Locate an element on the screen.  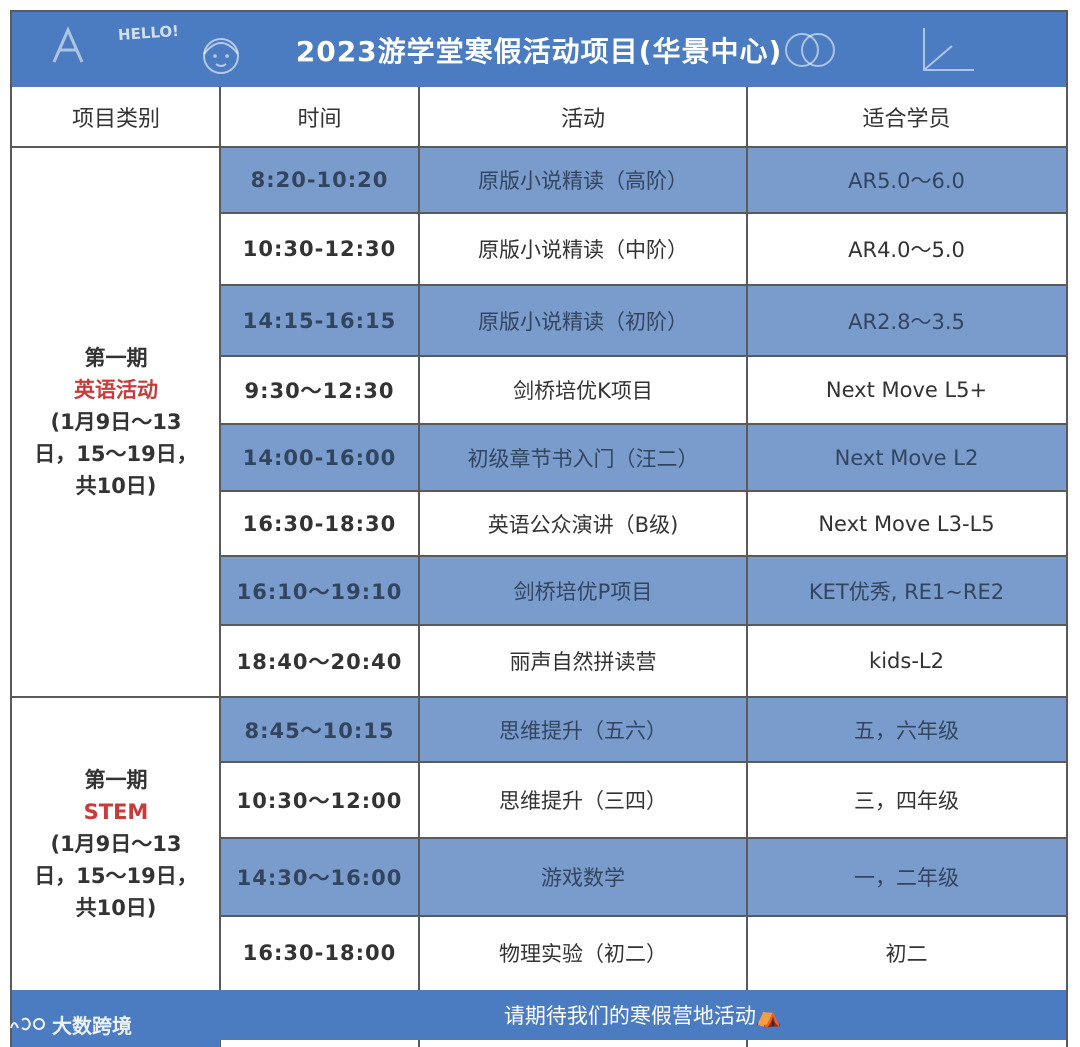
students-cell: kids-L2 is located at coordinates (906, 661).